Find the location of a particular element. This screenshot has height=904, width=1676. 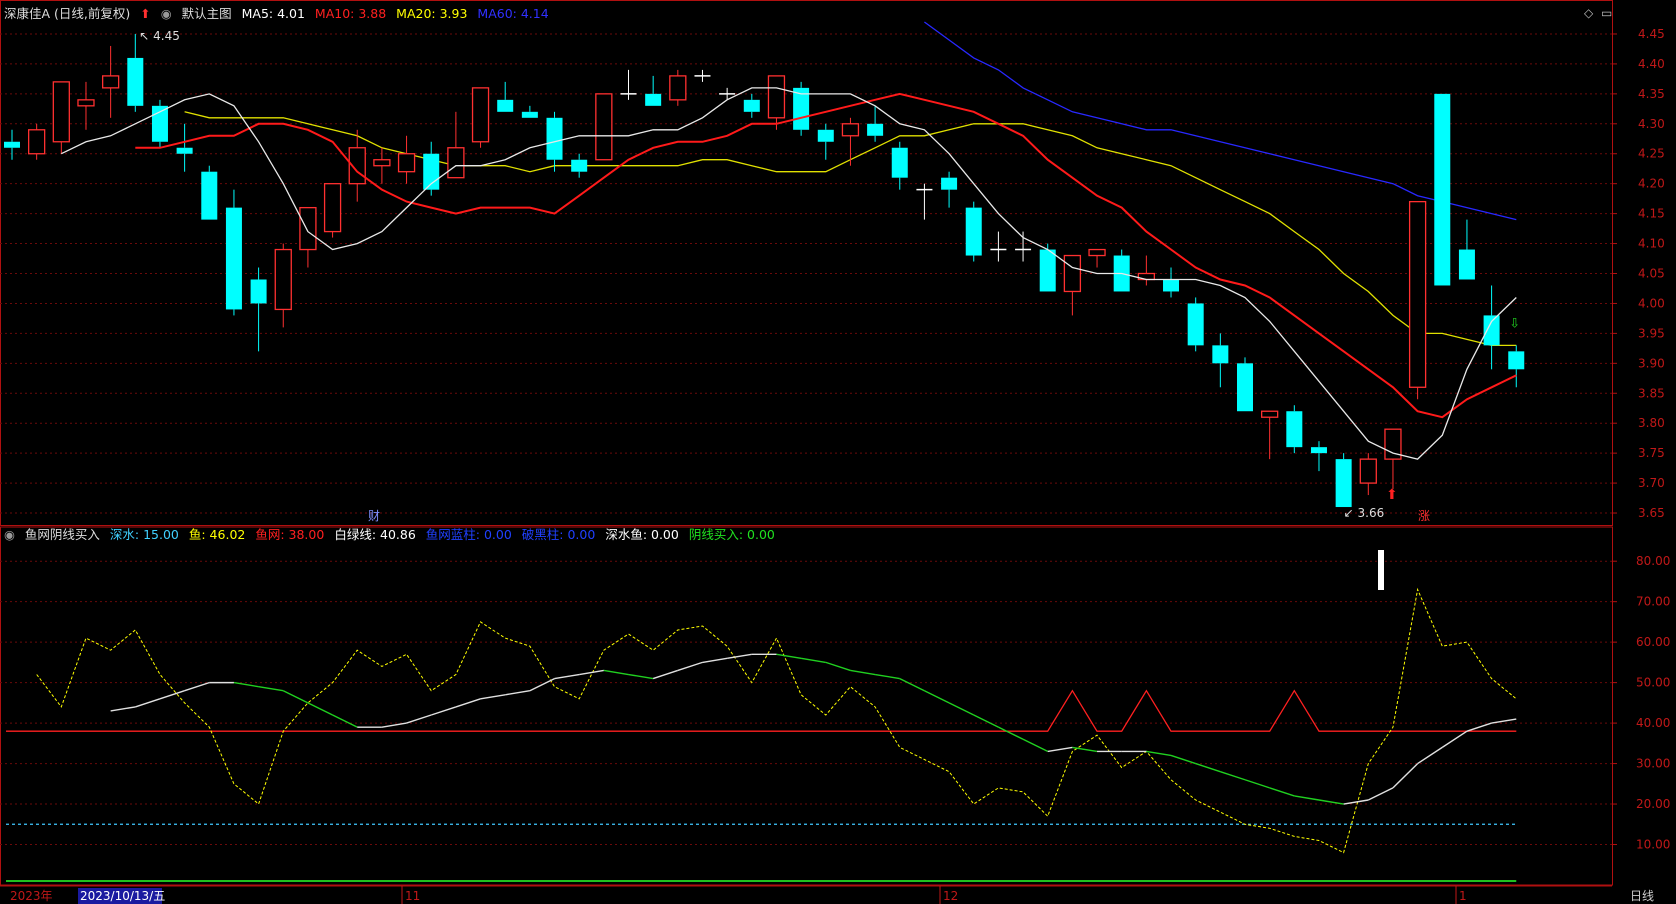

date-axis-bg is located at coordinates (838, 895).